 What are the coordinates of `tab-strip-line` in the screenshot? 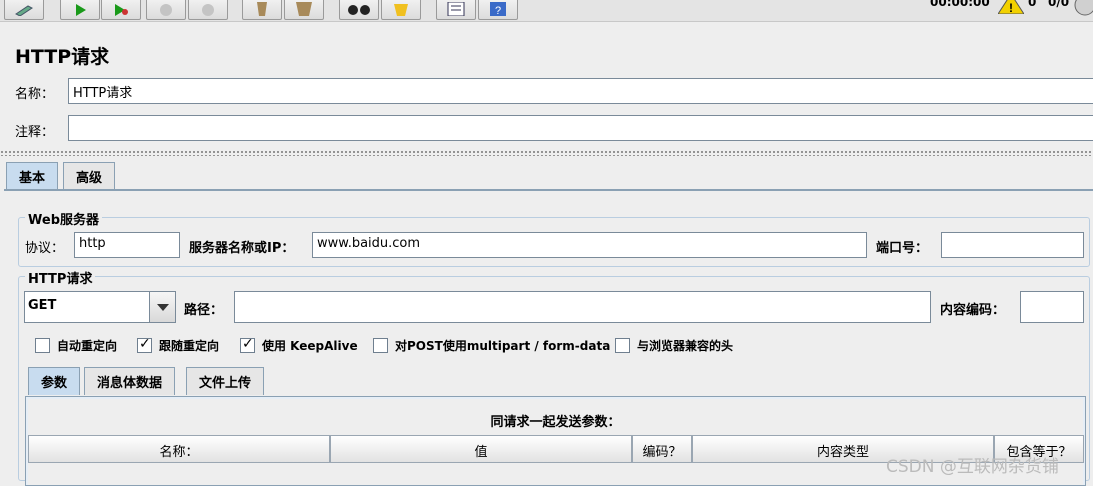 It's located at (548, 190).